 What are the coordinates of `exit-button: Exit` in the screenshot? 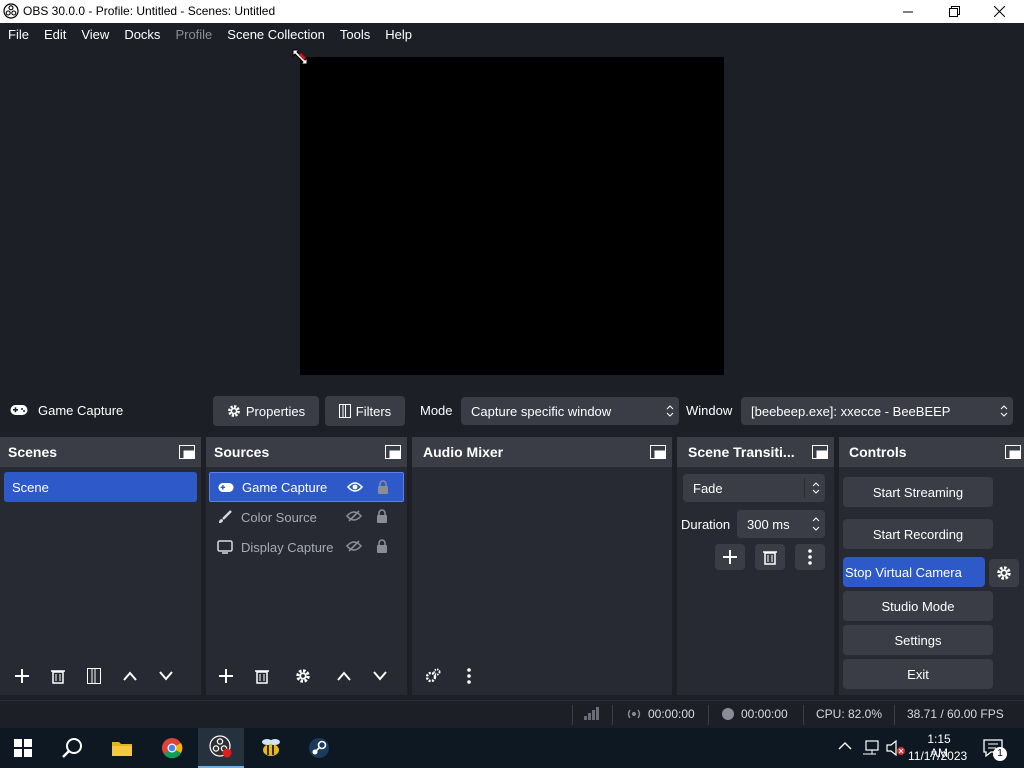 It's located at (918, 674).